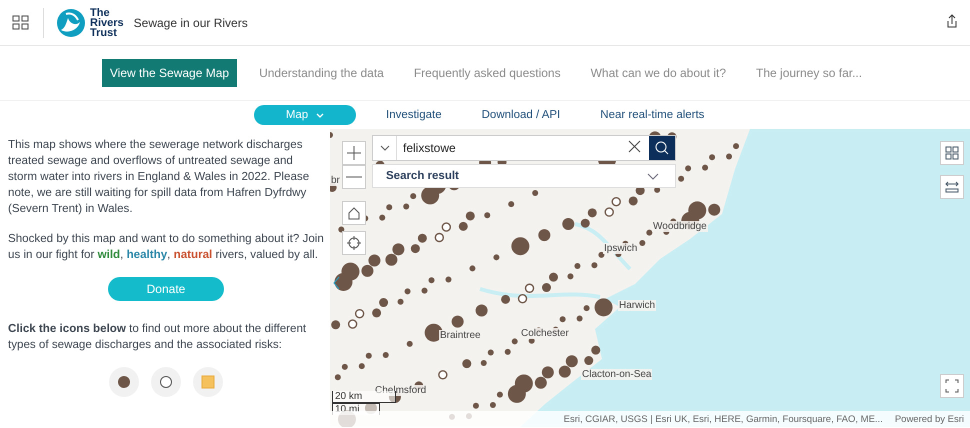  What do you see at coordinates (191, 23) in the screenshot?
I see `site-title: Sewage in our Rivers` at bounding box center [191, 23].